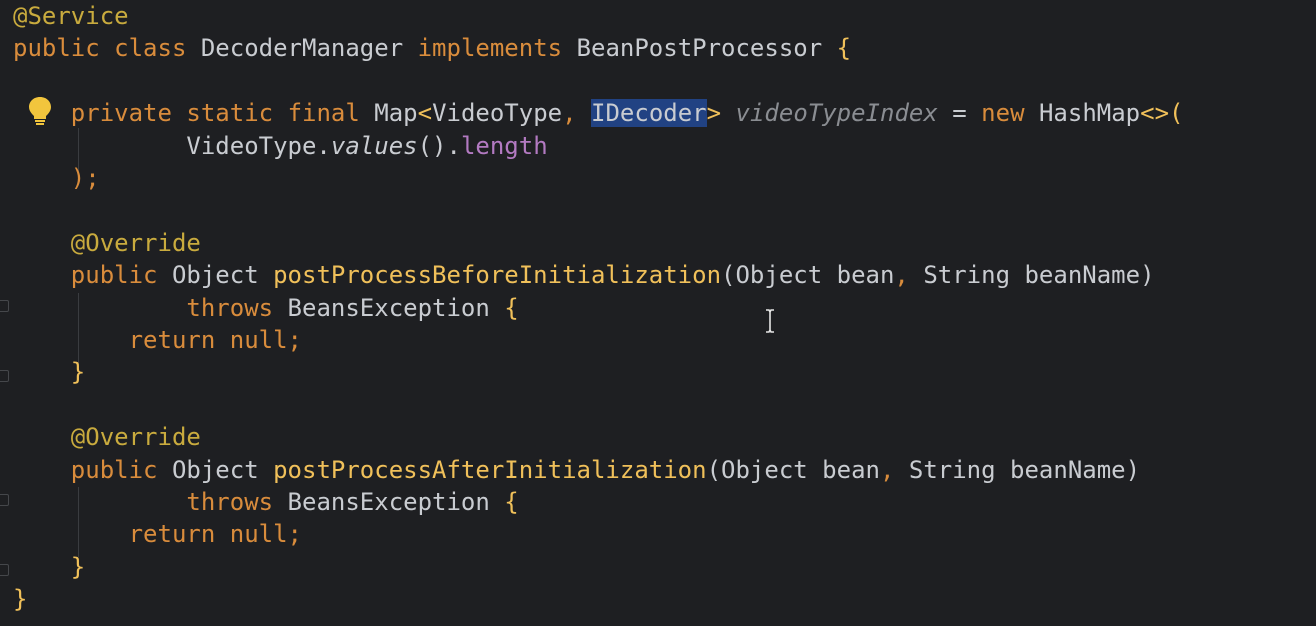  What do you see at coordinates (490, 48) in the screenshot?
I see `code-token: implements` at bounding box center [490, 48].